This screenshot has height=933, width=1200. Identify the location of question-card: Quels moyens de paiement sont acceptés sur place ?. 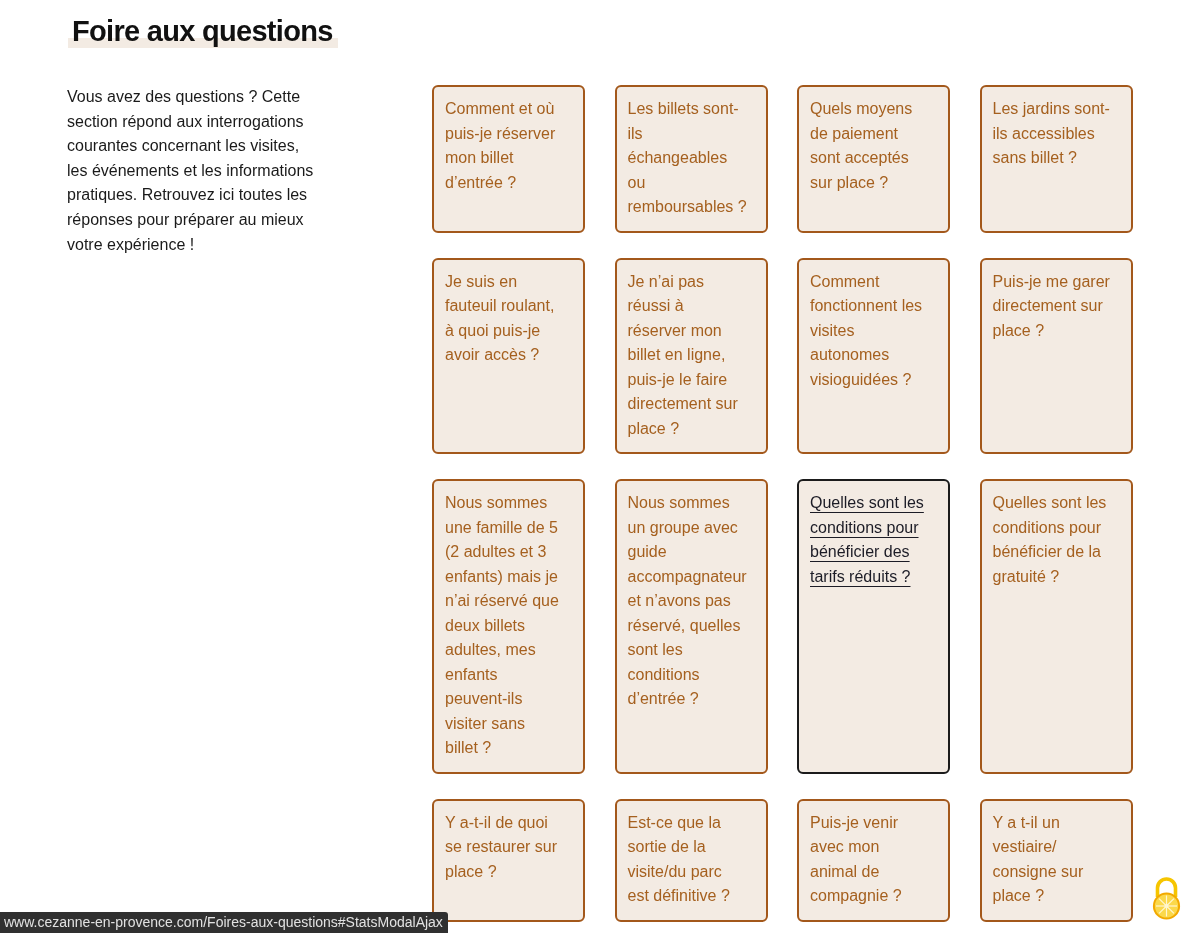
(873, 159).